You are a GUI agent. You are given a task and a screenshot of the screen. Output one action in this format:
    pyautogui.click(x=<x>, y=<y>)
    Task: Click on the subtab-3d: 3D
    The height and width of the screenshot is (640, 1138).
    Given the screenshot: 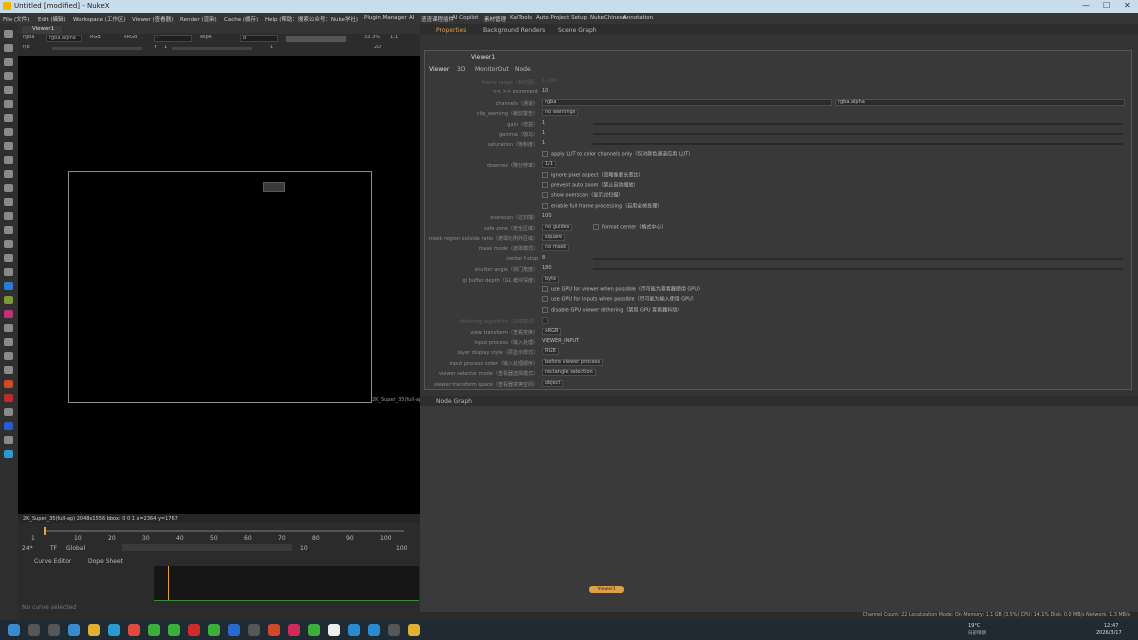 What is the action you would take?
    pyautogui.click(x=461, y=69)
    